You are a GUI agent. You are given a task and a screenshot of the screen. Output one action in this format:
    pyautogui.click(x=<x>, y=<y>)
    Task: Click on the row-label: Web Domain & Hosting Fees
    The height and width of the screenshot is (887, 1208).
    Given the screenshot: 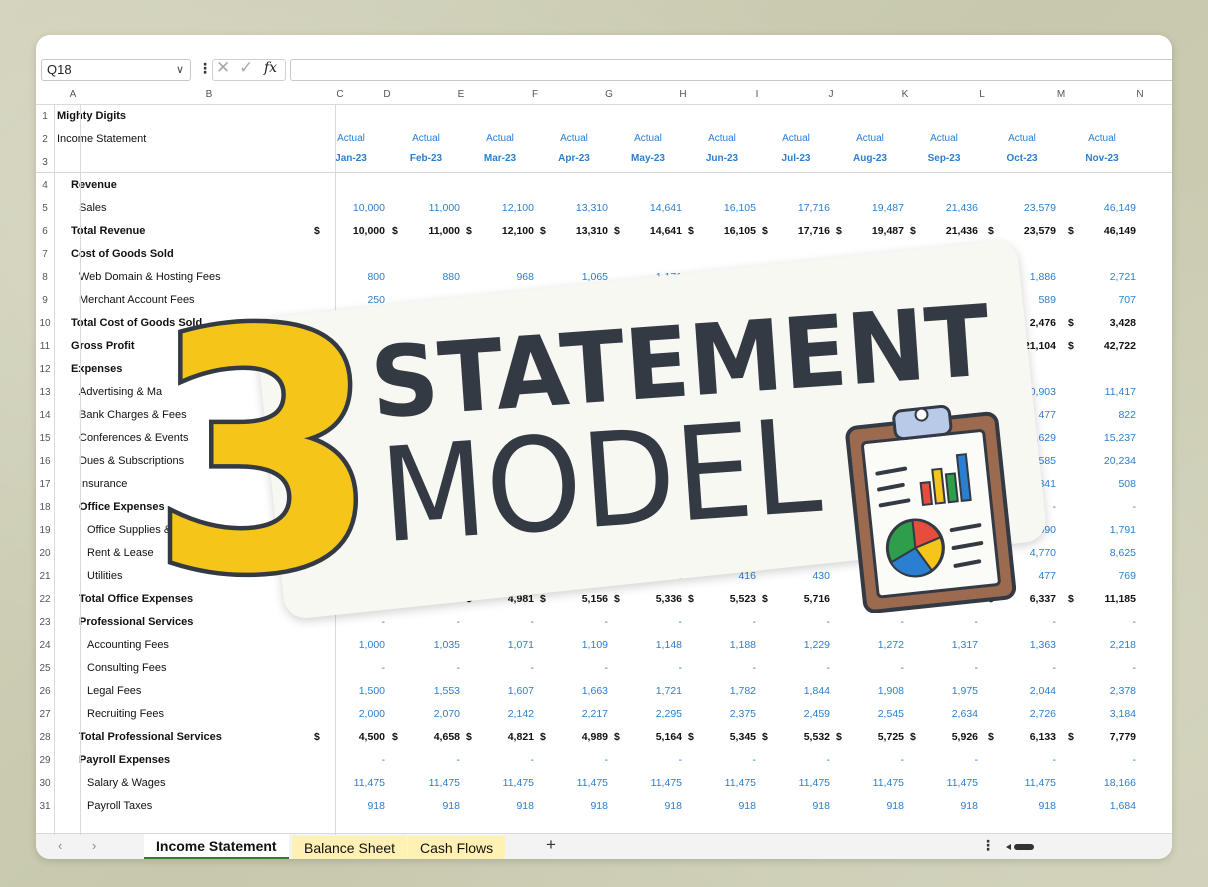 What is the action you would take?
    pyautogui.click(x=150, y=277)
    